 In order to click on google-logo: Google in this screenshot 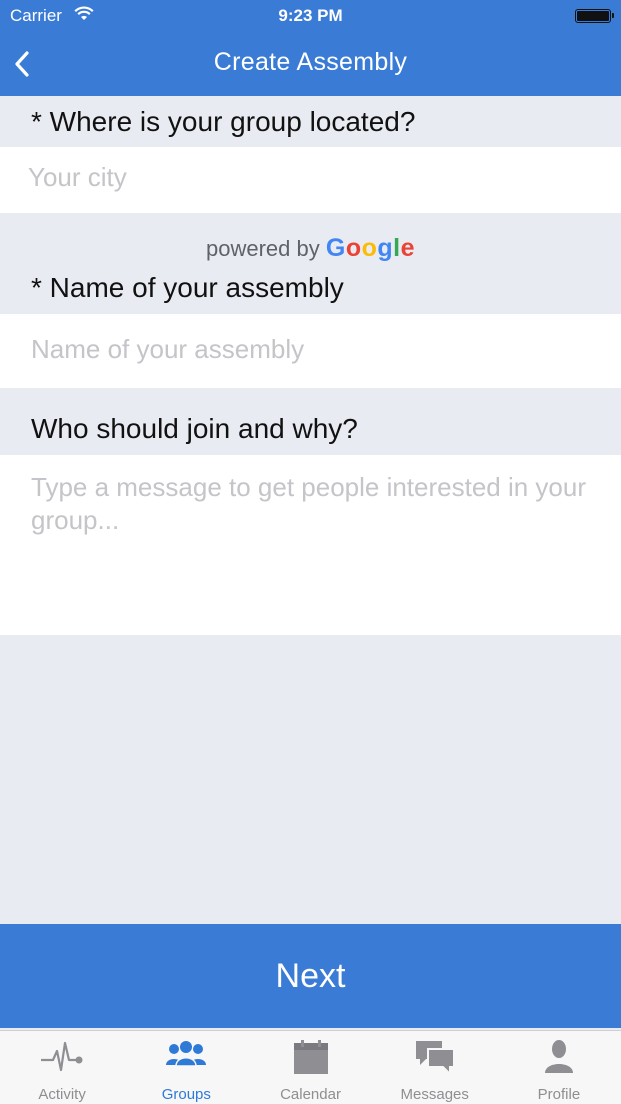, I will do `click(370, 248)`.